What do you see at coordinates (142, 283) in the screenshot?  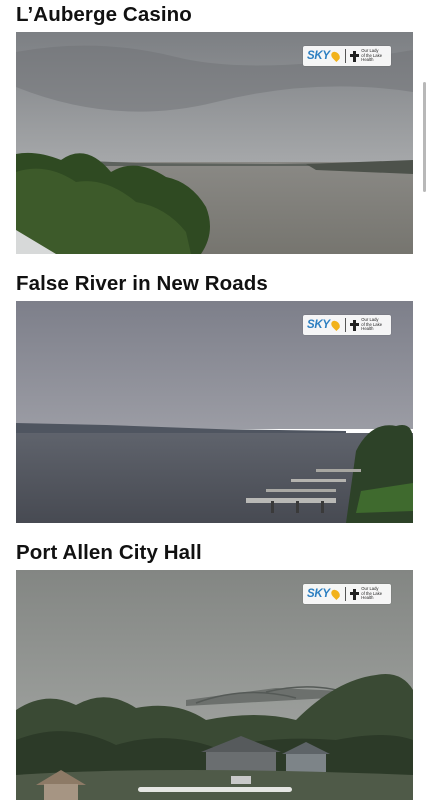 I see `camera-title: False River in New Roads` at bounding box center [142, 283].